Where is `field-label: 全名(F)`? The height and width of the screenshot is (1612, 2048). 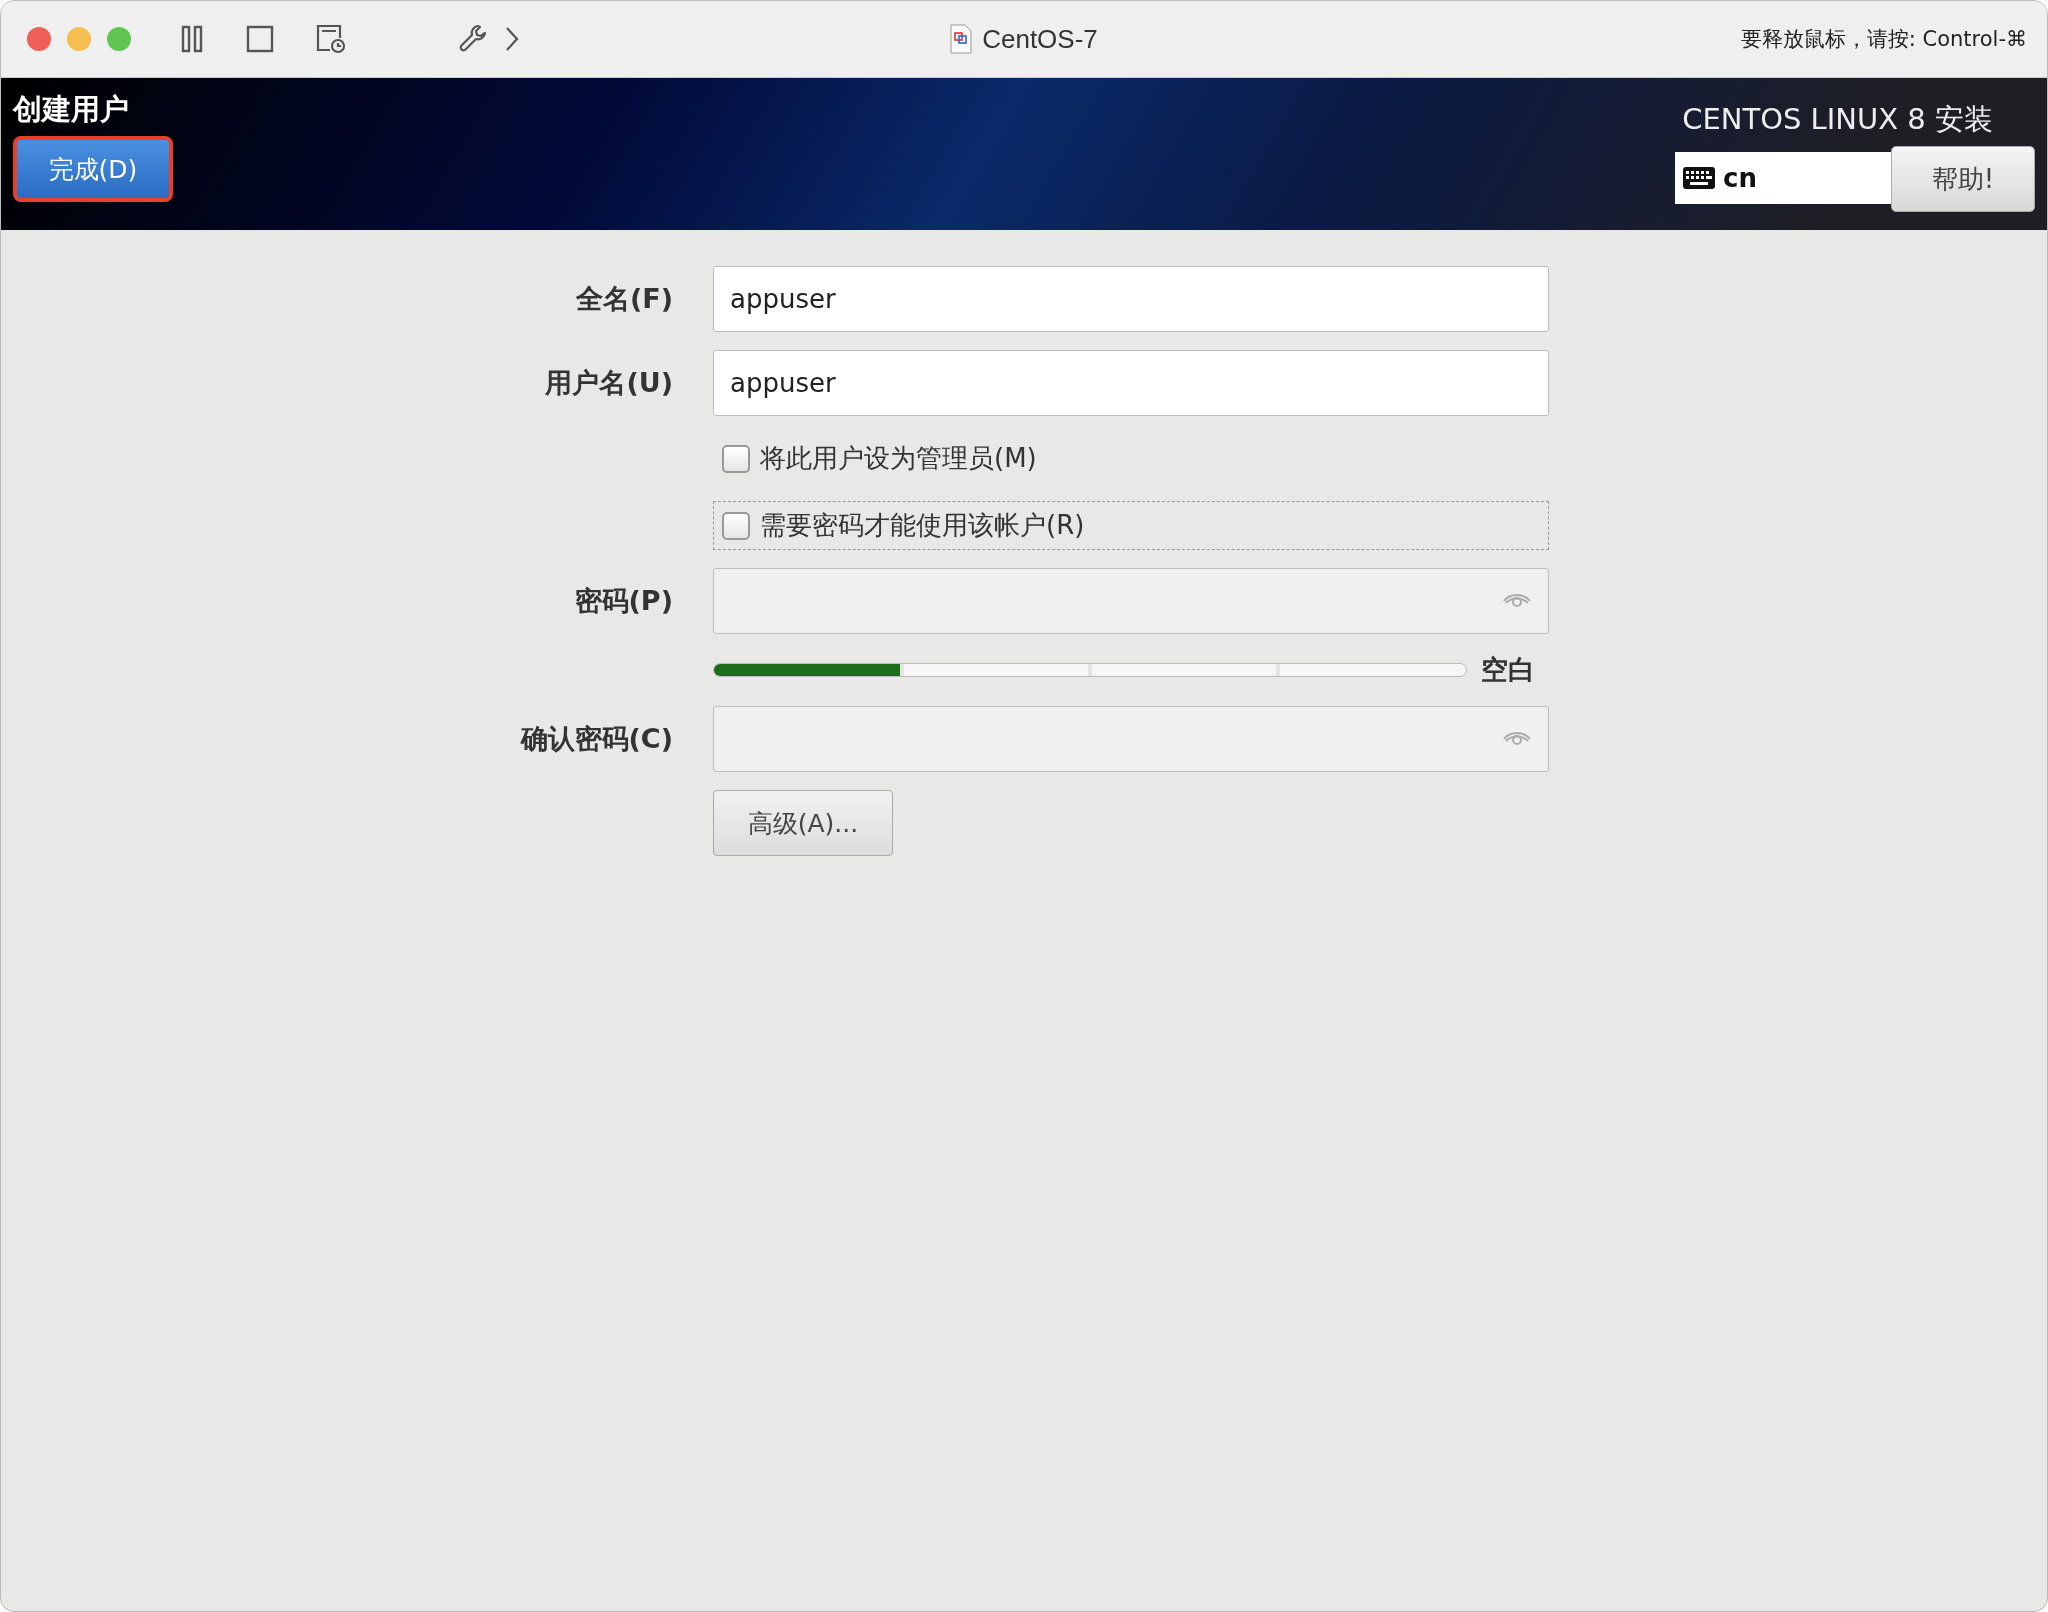 field-label: 全名(F) is located at coordinates (624, 299).